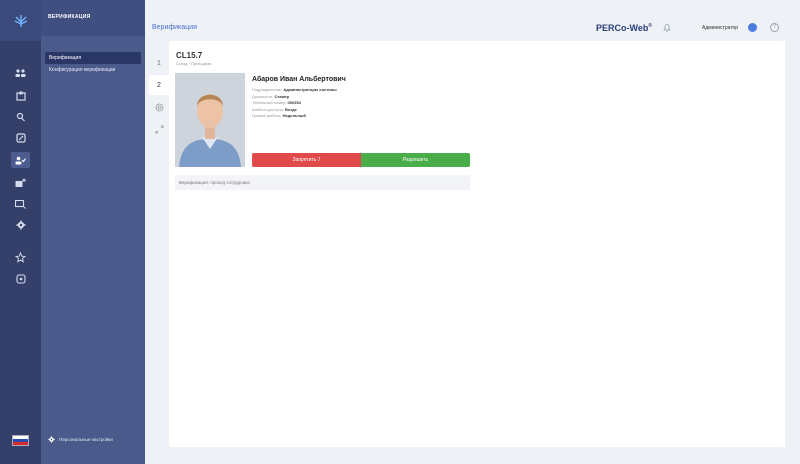 Image resolution: width=800 pixels, height=464 pixels. I want to click on expand-icon, so click(159, 129).